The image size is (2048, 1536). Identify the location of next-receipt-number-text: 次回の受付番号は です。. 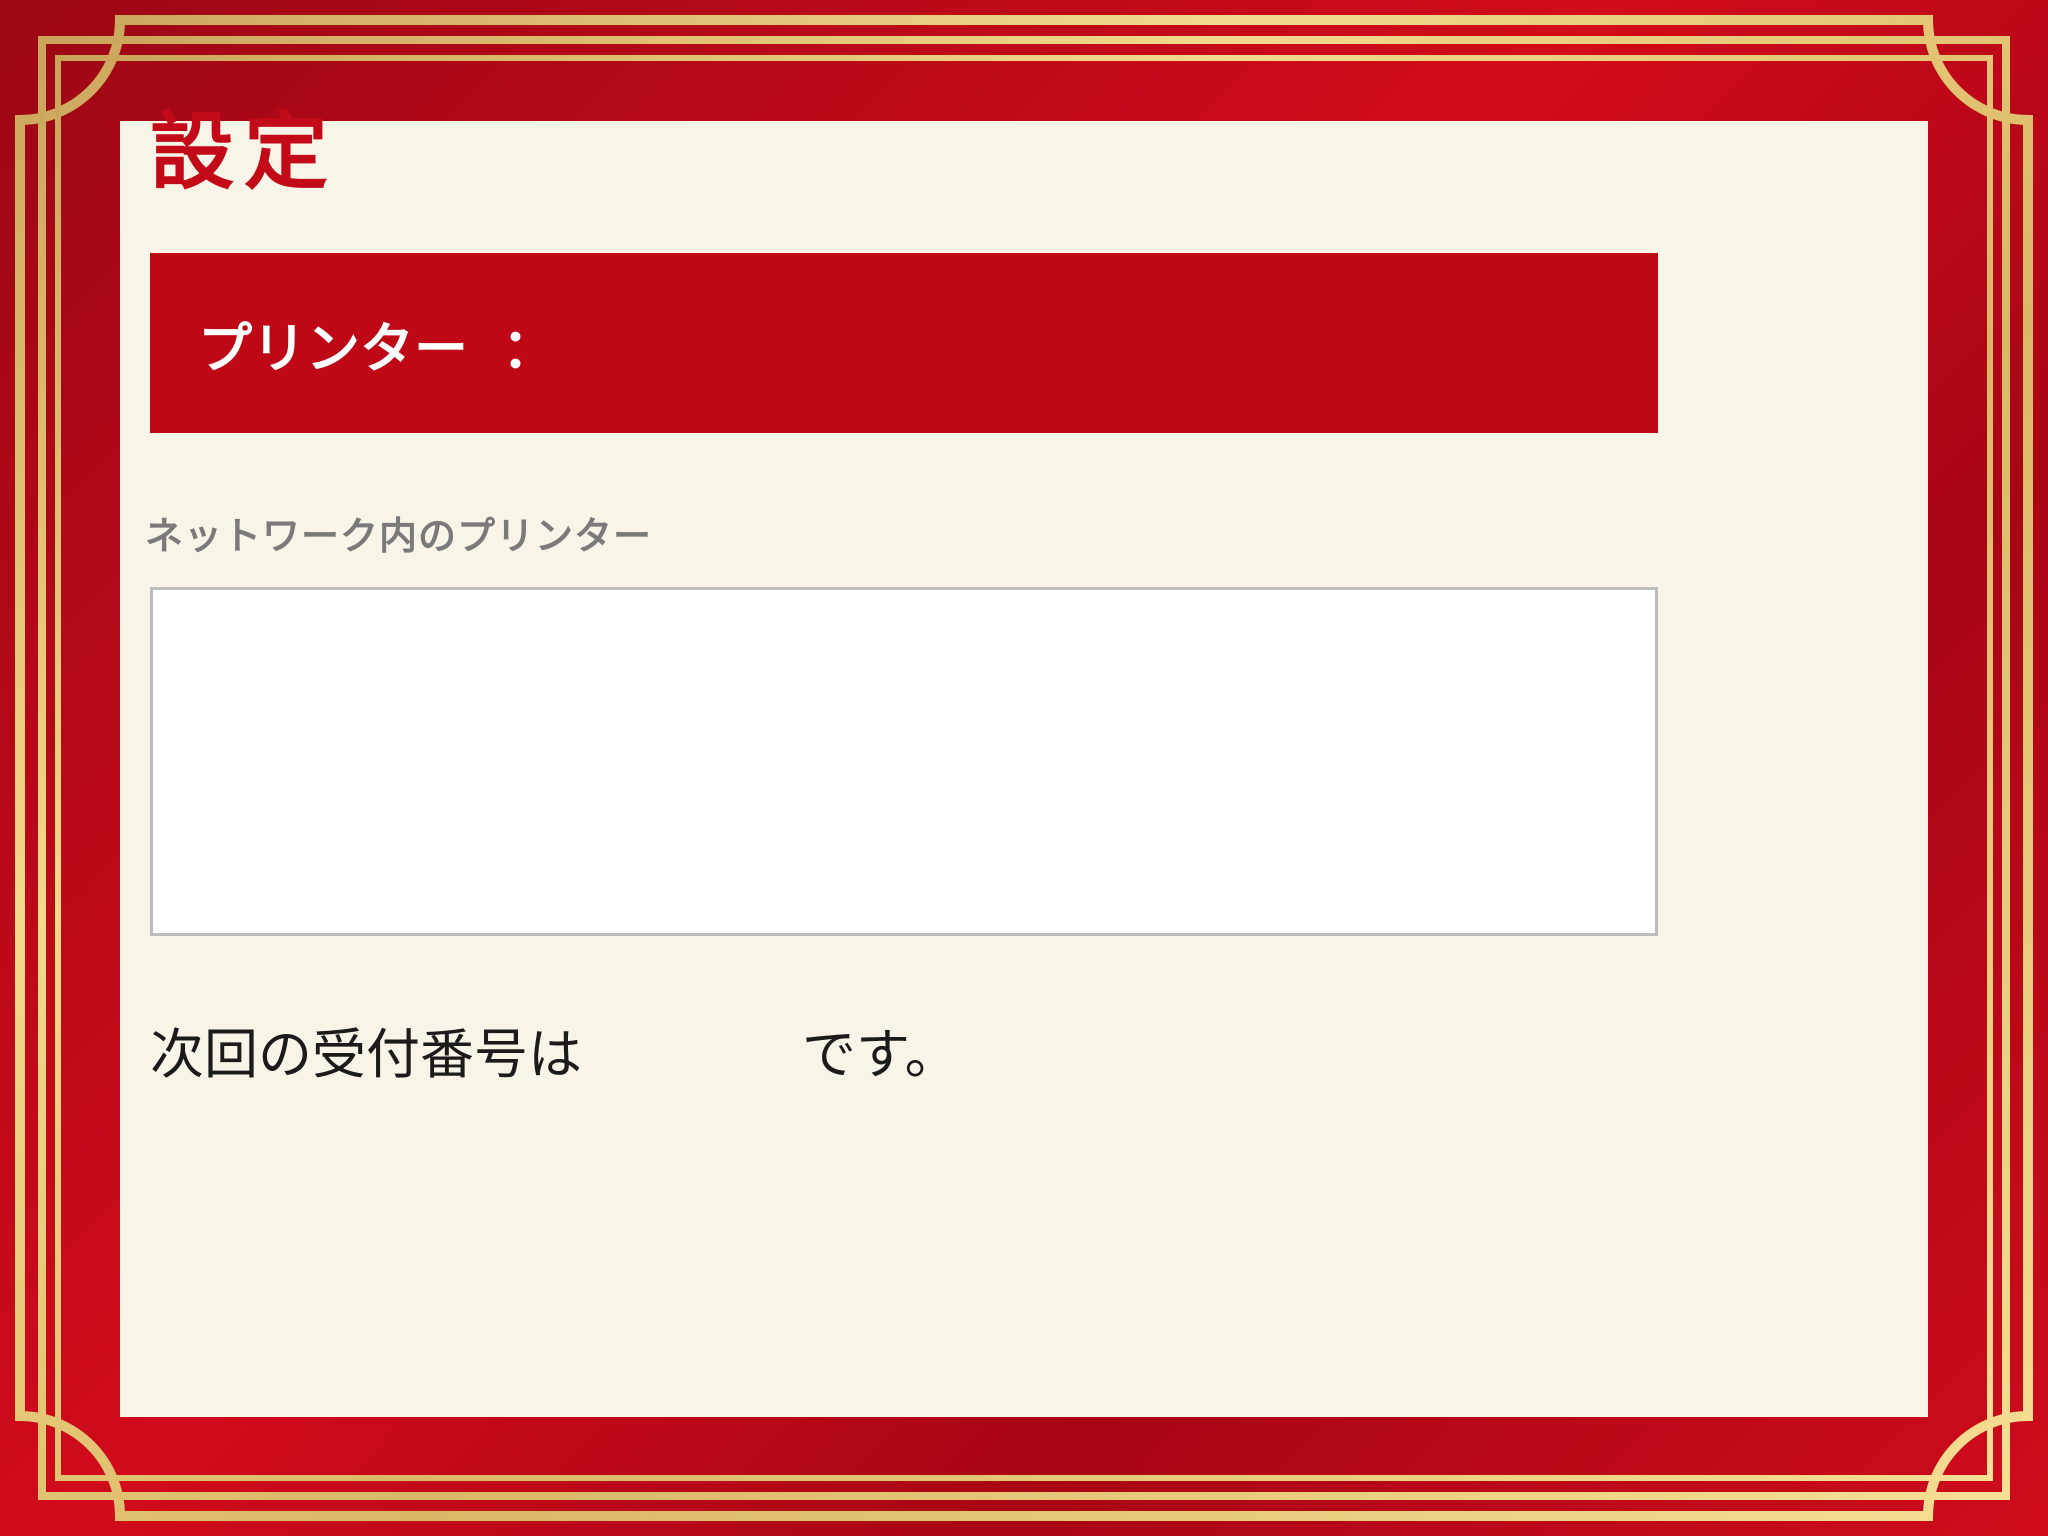
(554, 1049).